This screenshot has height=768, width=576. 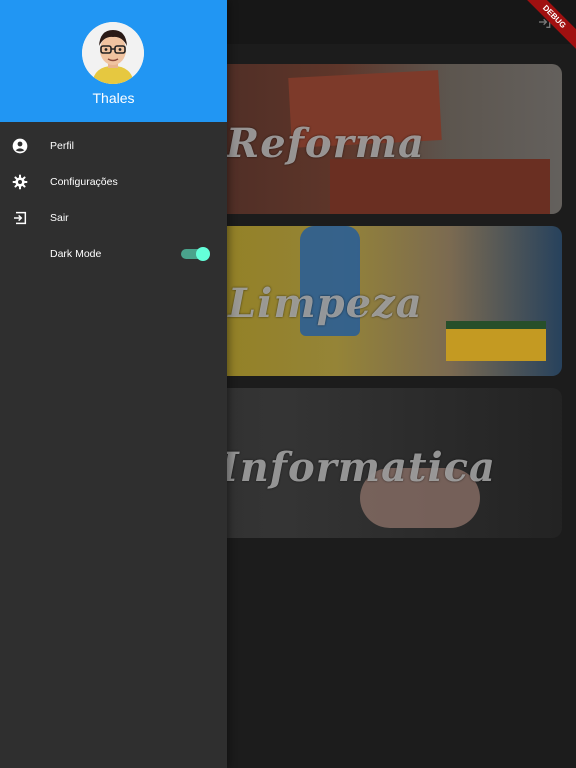 I want to click on moon-icon, so click(x=20, y=254).